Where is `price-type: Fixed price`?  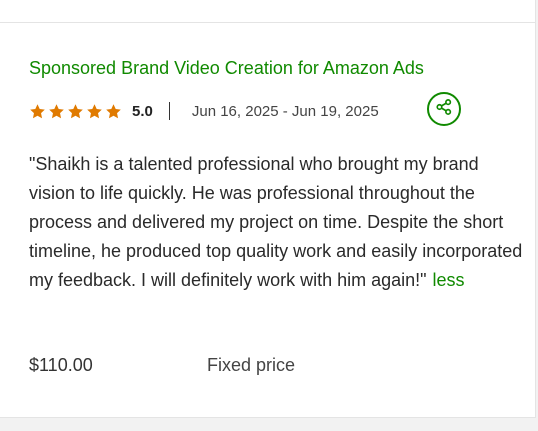 price-type: Fixed price is located at coordinates (251, 365).